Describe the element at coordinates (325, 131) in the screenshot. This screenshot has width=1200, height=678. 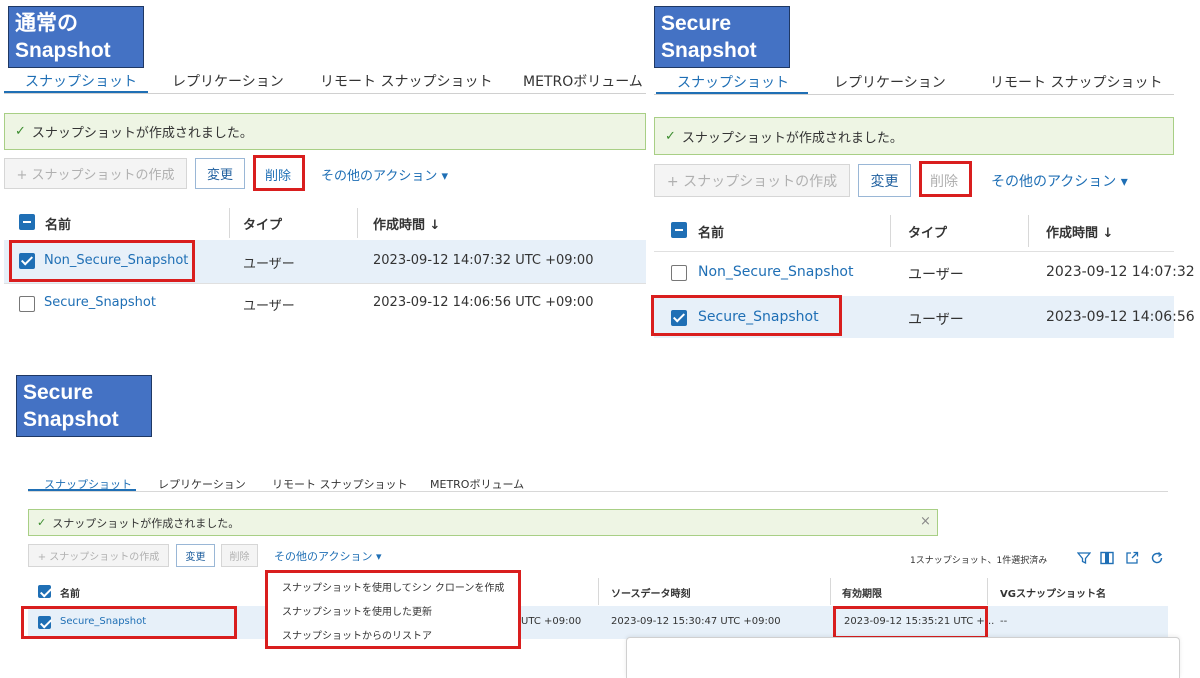
I see `panel1-alert: ✓ スナップショットが作成されました。` at that location.